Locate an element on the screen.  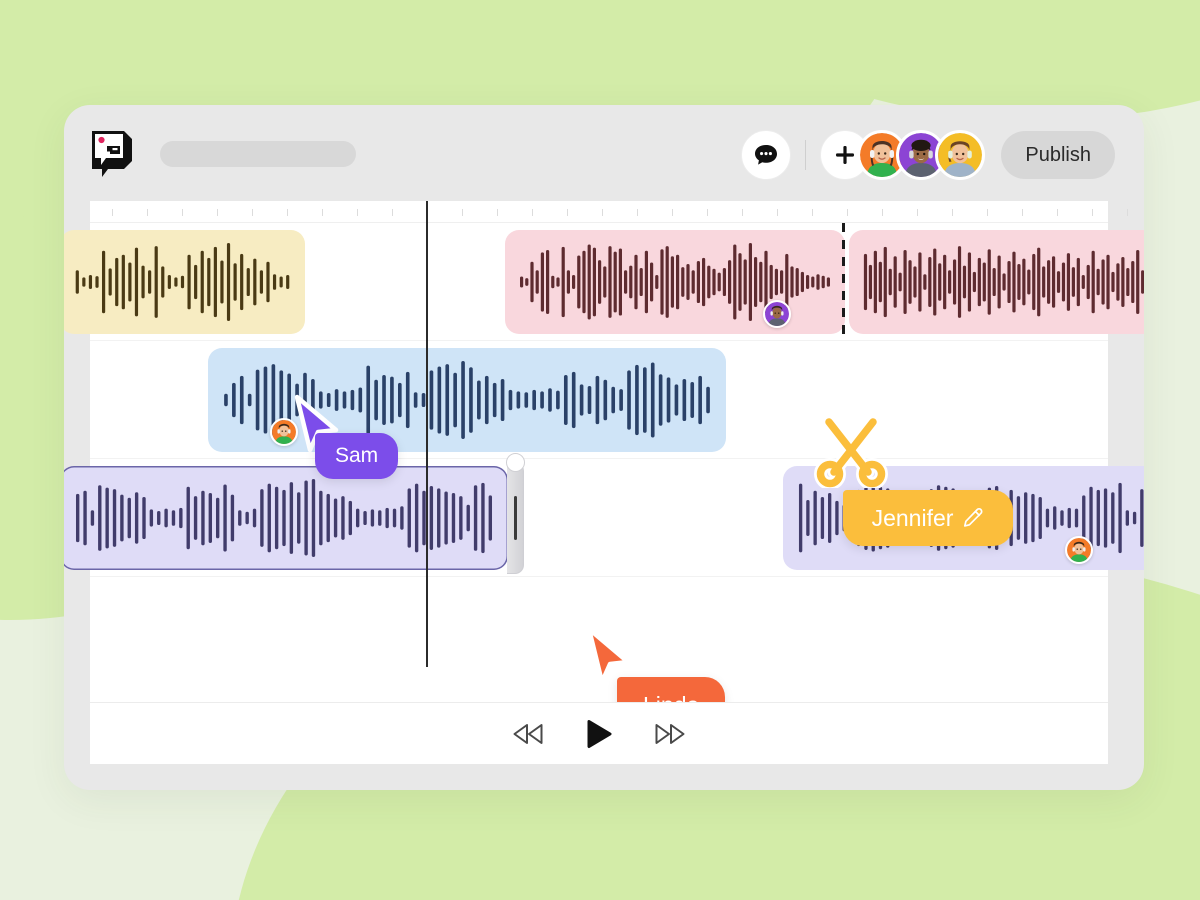
play-icon is located at coordinates (599, 733).